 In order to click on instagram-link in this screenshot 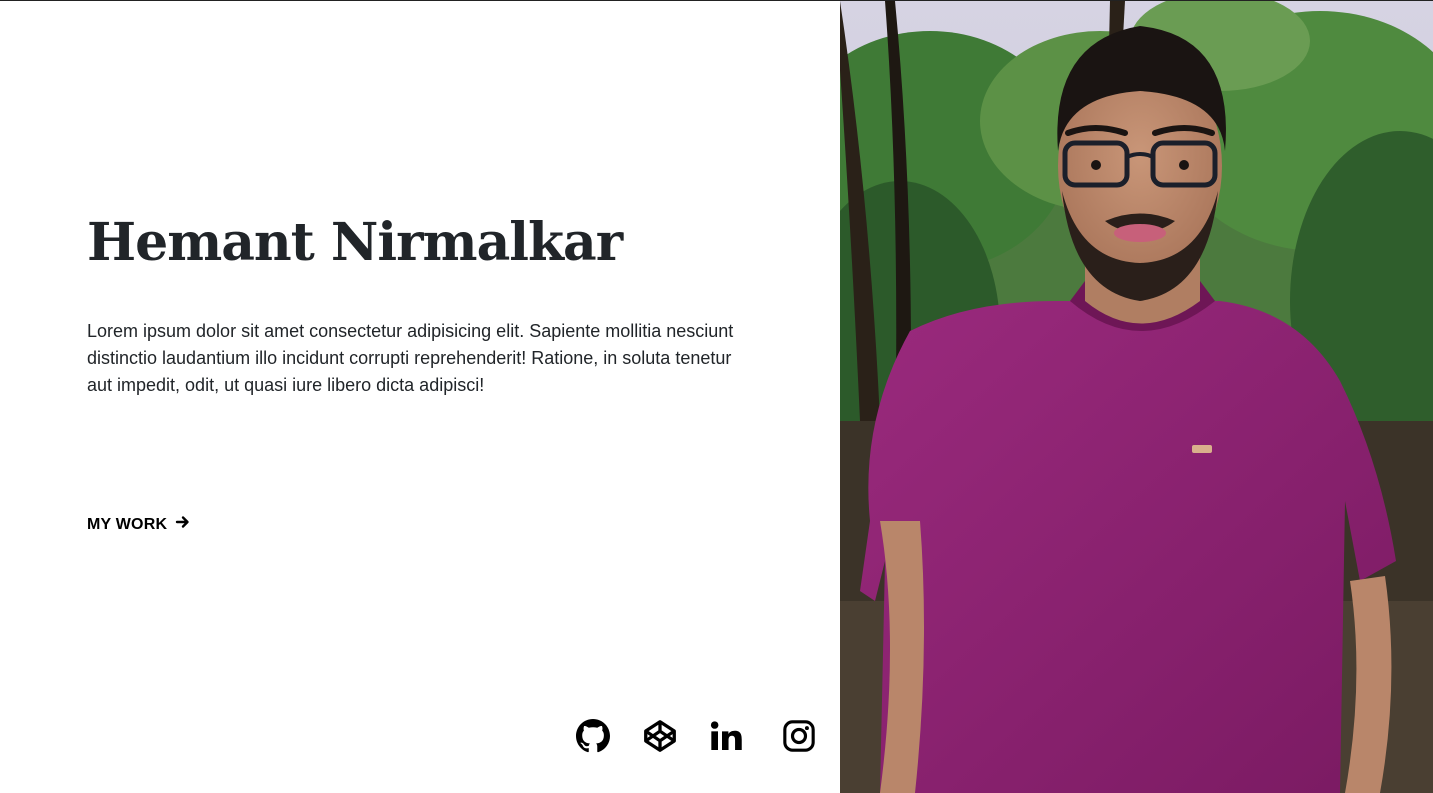, I will do `click(799, 736)`.